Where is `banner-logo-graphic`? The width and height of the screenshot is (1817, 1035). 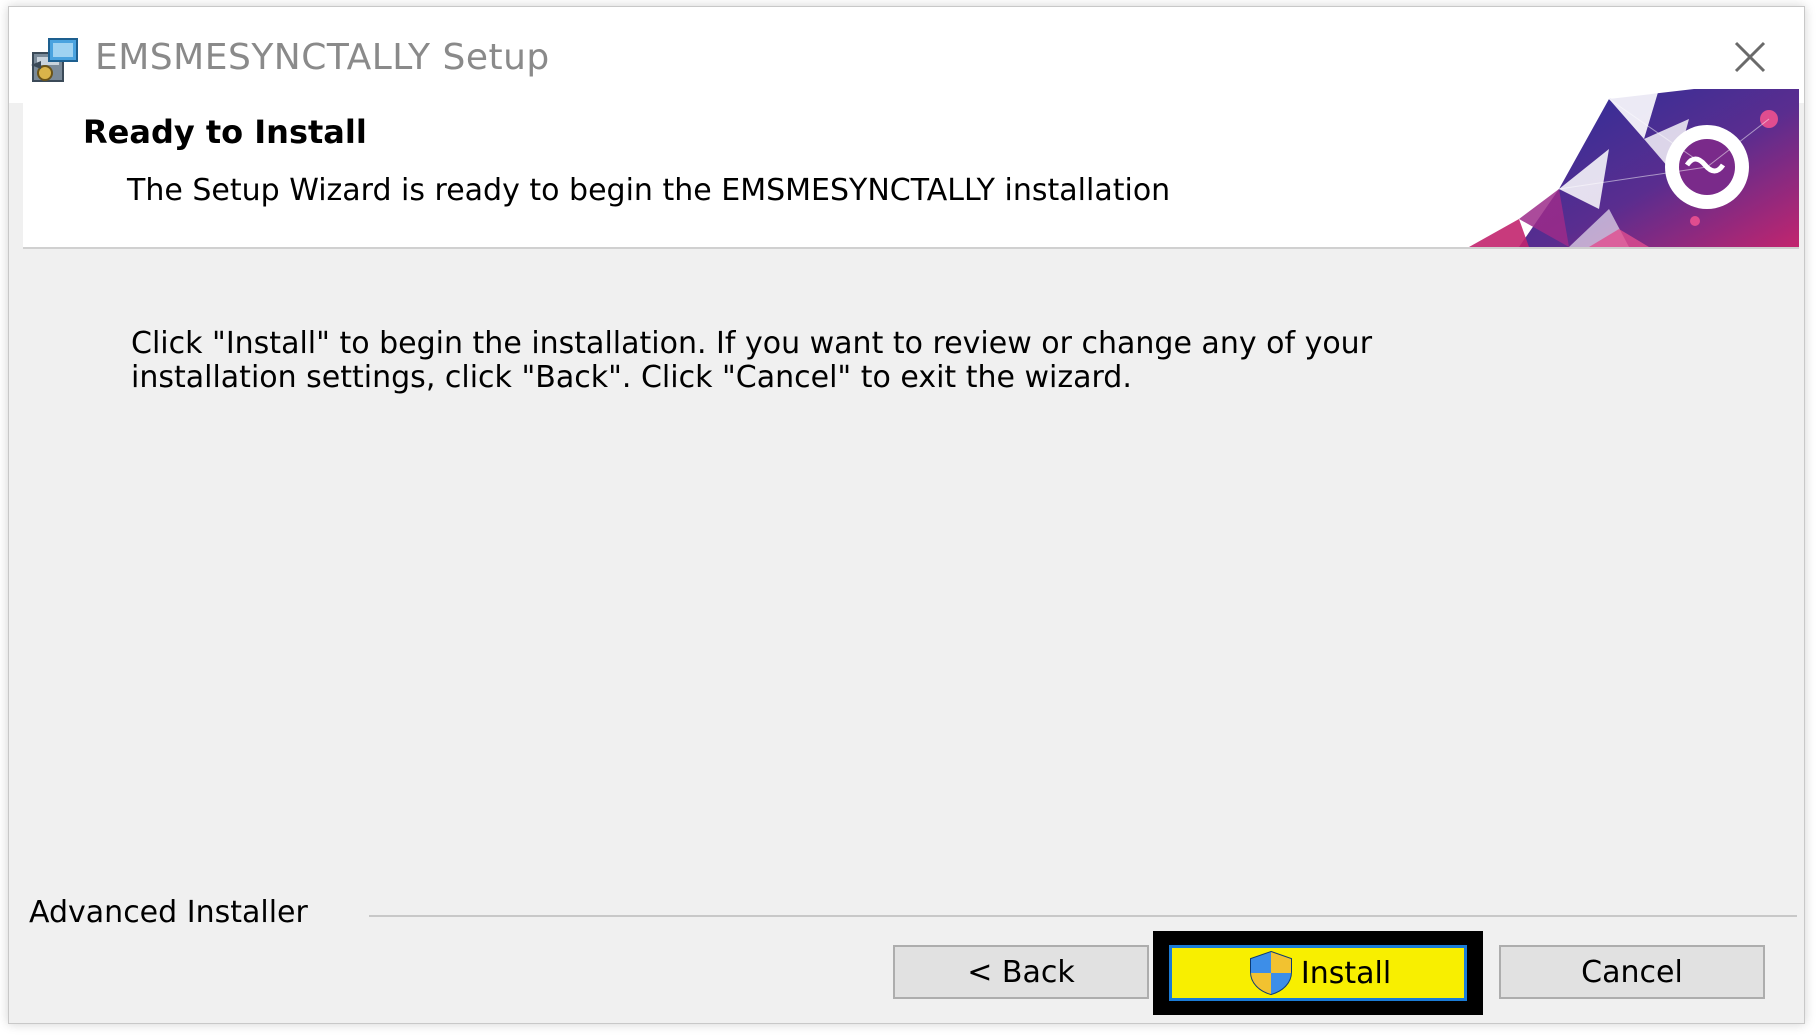 banner-logo-graphic is located at coordinates (1634, 168).